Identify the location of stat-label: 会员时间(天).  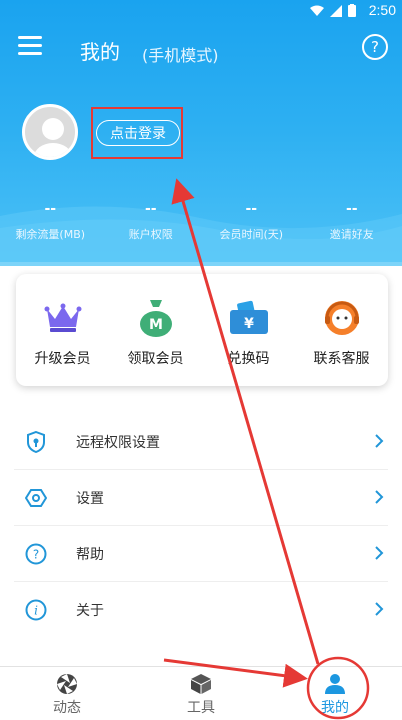
(251, 234).